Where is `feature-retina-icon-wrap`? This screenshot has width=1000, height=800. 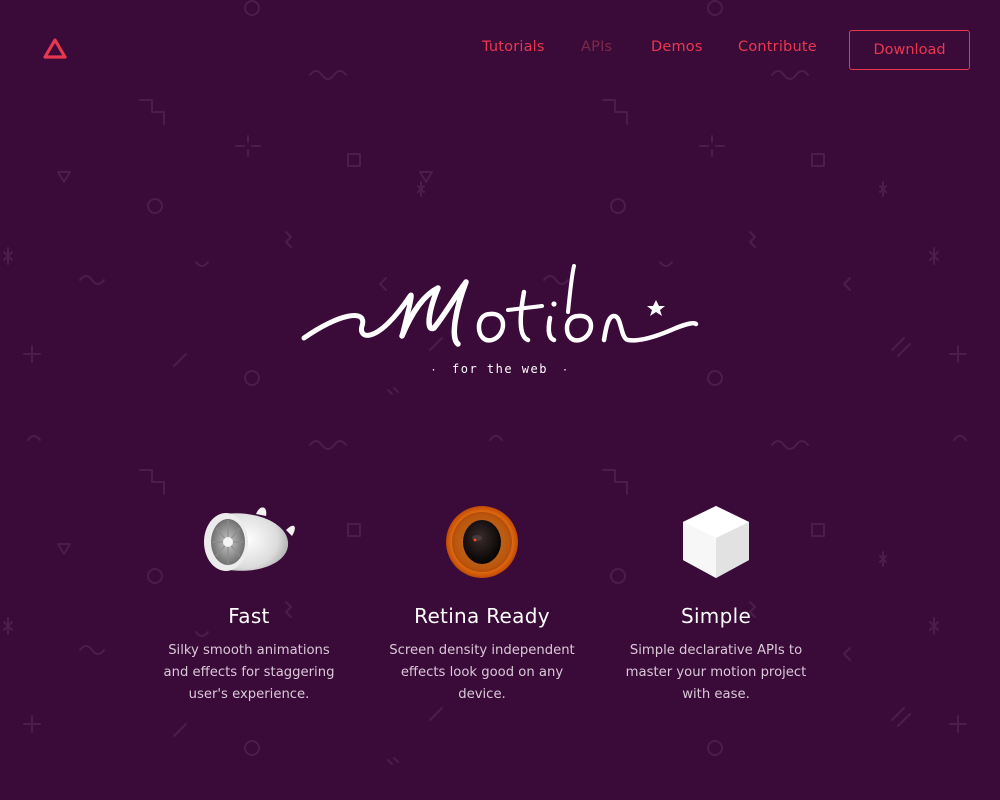
feature-retina-icon-wrap is located at coordinates (482, 542).